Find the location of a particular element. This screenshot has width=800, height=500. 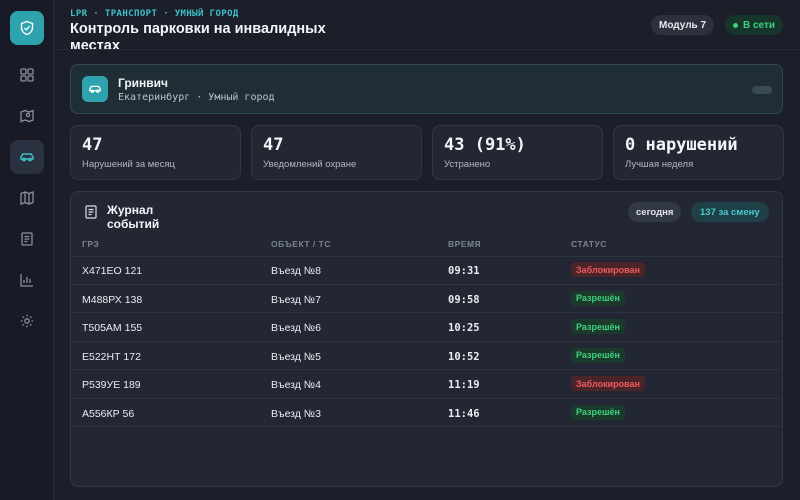

column-header-plate: ГРЗ is located at coordinates (90, 244).